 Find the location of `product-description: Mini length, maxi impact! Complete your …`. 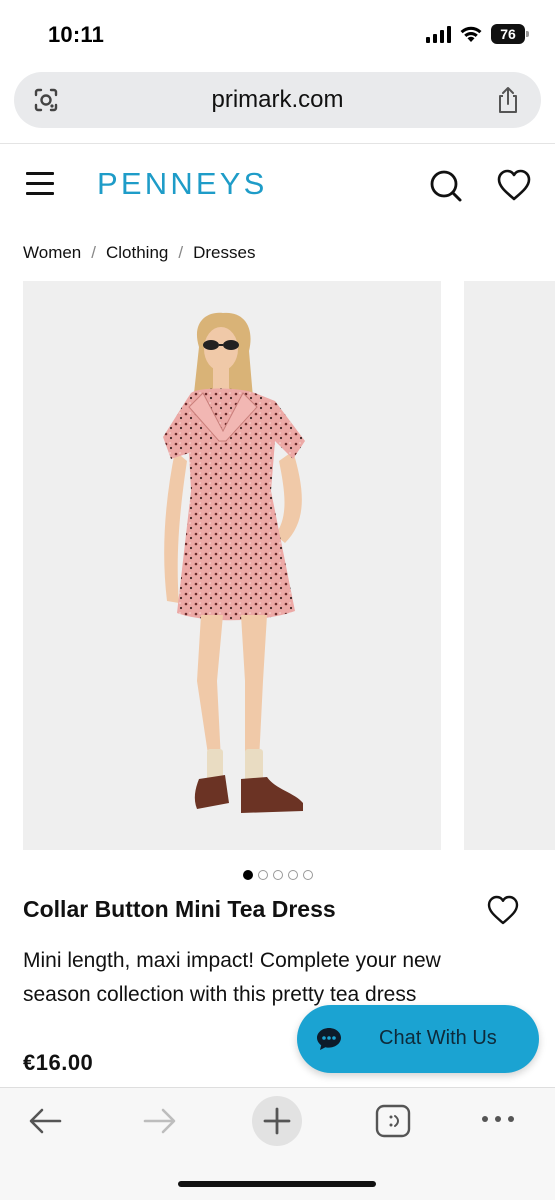

product-description: Mini length, maxi impact! Complete your … is located at coordinates (232, 977).